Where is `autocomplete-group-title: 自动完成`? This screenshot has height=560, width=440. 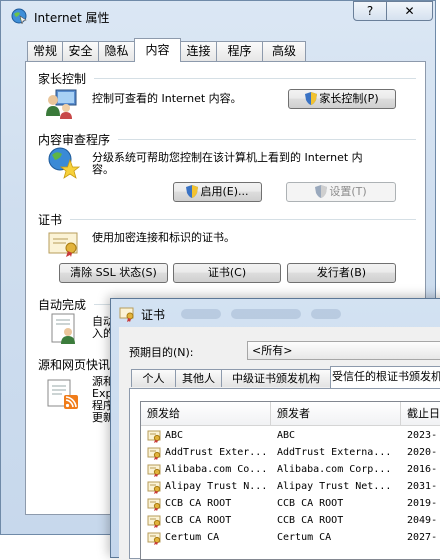
autocomplete-group-title: 自动完成 is located at coordinates (62, 305).